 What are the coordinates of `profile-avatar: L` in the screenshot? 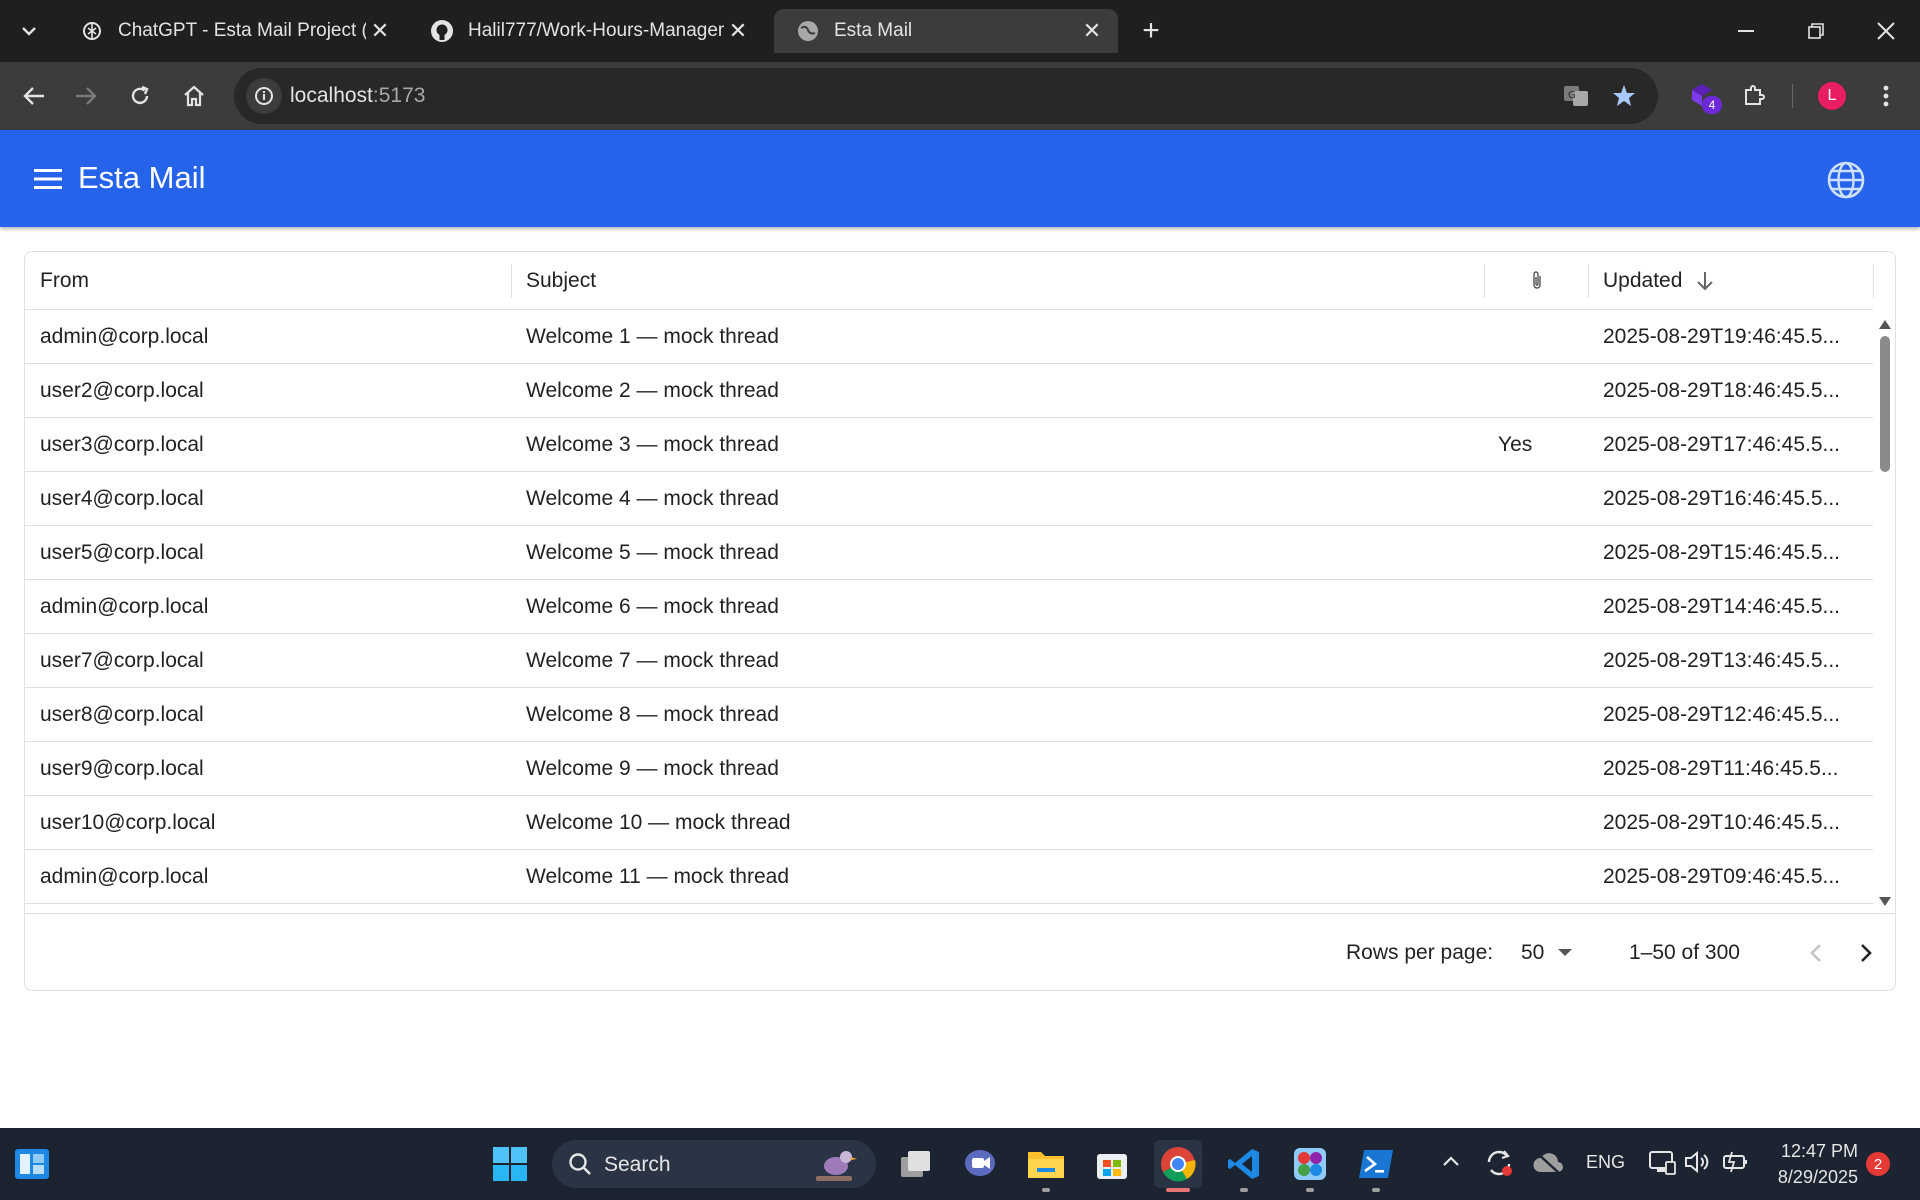 It's located at (1832, 96).